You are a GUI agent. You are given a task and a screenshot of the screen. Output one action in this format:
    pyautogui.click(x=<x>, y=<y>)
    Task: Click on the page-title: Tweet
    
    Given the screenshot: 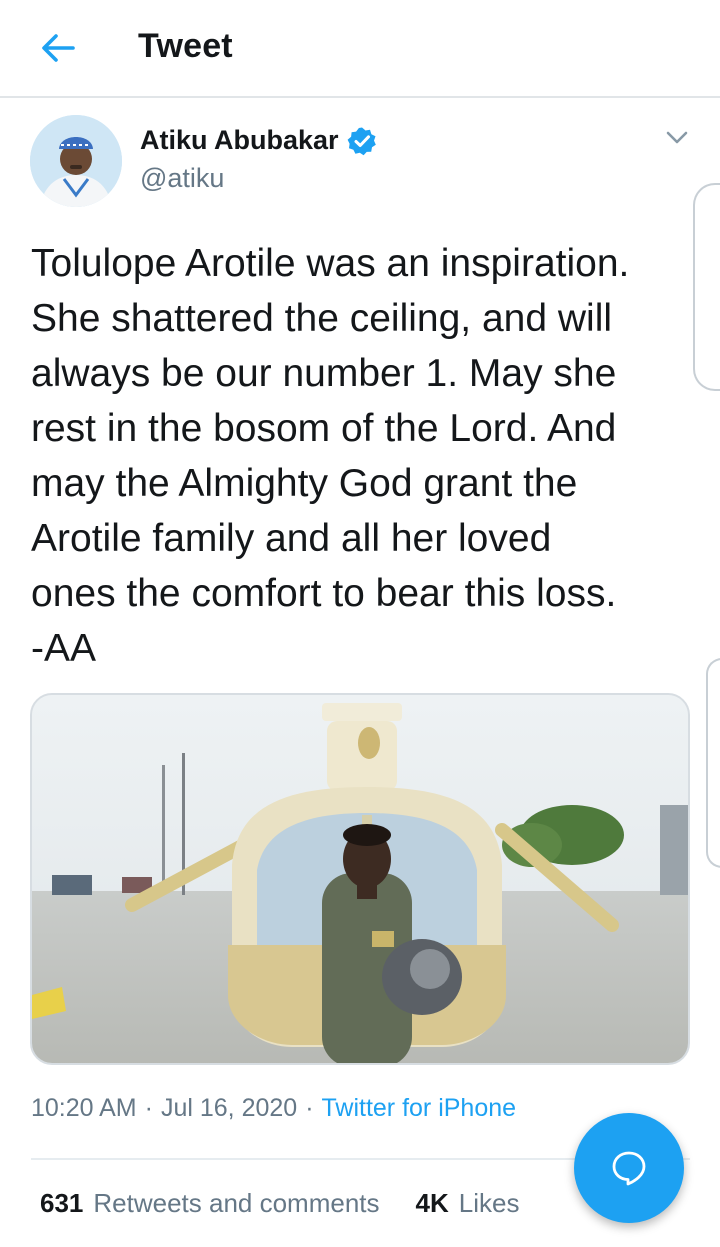 What is the action you would take?
    pyautogui.click(x=185, y=46)
    